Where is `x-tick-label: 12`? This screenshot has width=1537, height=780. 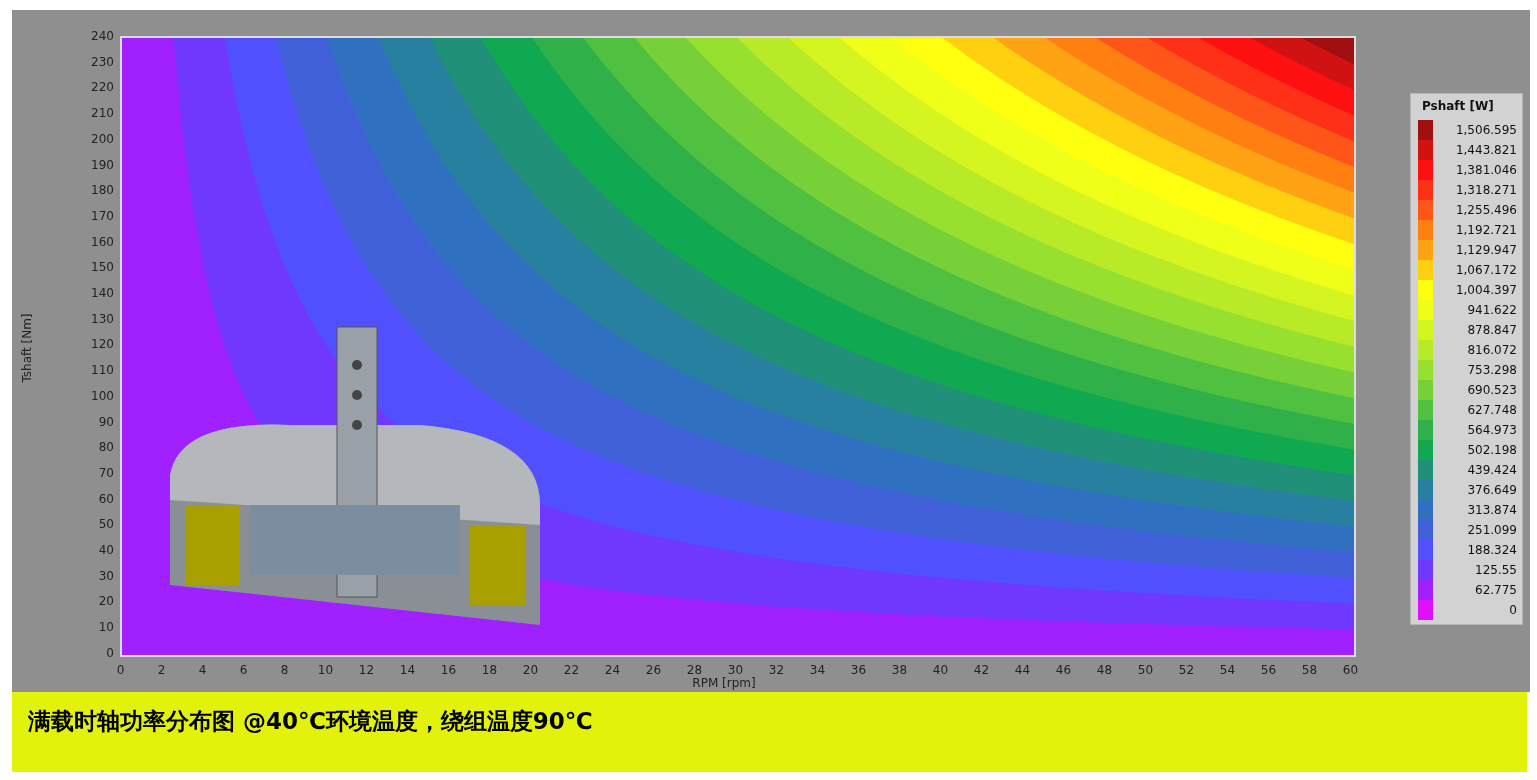
x-tick-label: 12 is located at coordinates (366, 670).